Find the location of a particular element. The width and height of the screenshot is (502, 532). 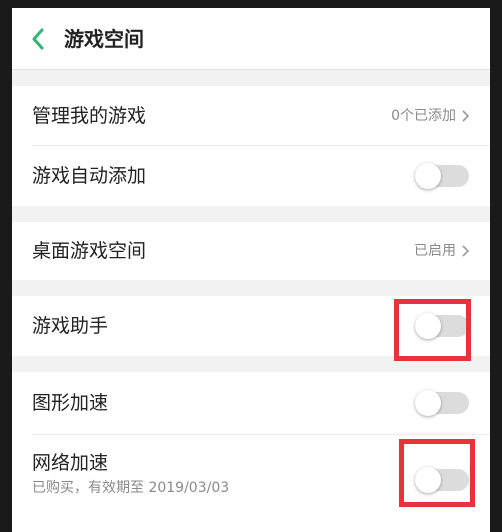

network-accel-label: 网络加速 is located at coordinates (70, 463).